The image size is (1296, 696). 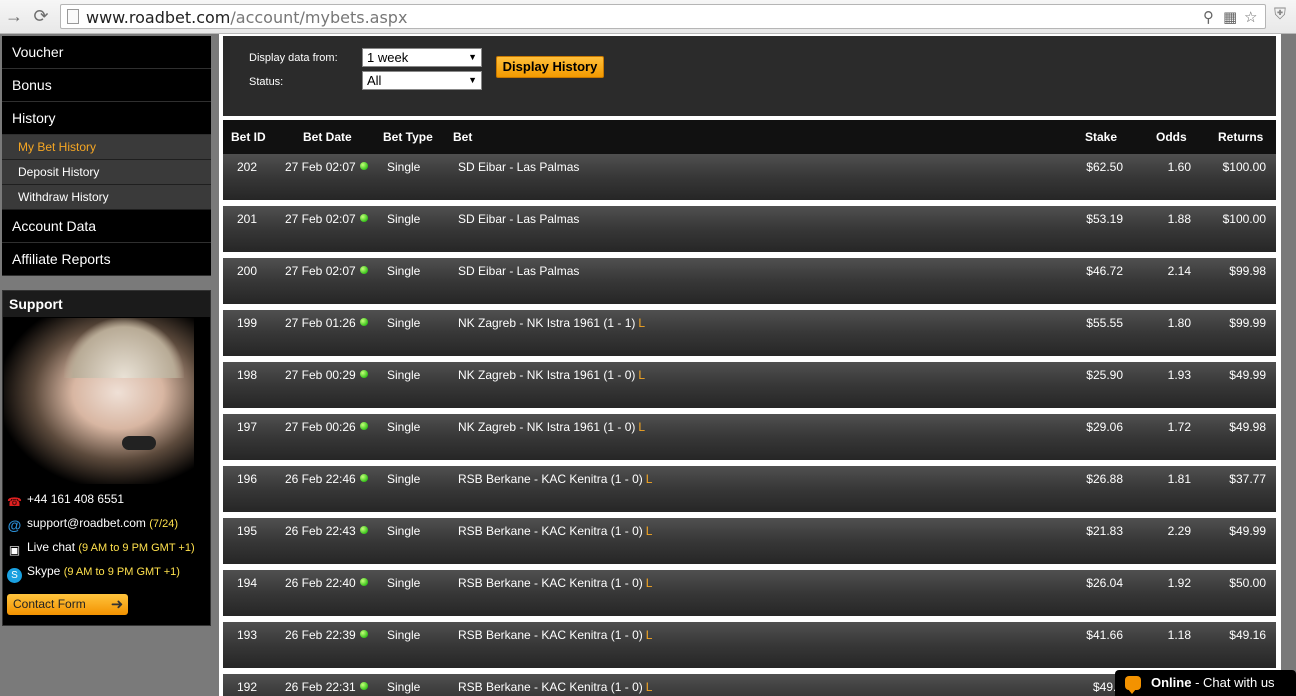 What do you see at coordinates (1205, 683) in the screenshot?
I see `online-chat-tab: Online - Chat with us` at bounding box center [1205, 683].